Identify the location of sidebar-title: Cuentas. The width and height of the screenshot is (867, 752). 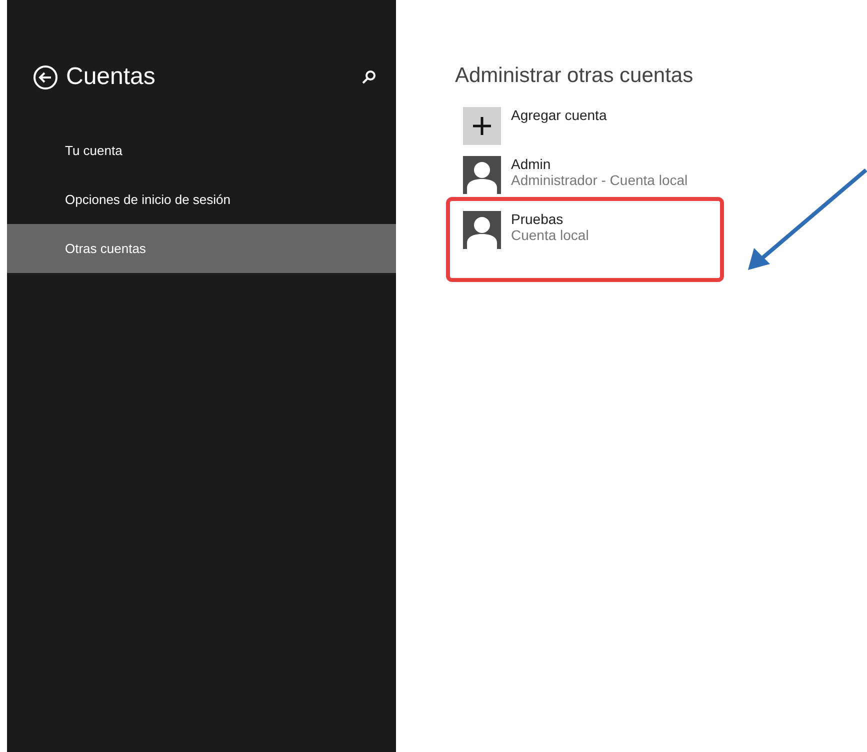
(111, 77).